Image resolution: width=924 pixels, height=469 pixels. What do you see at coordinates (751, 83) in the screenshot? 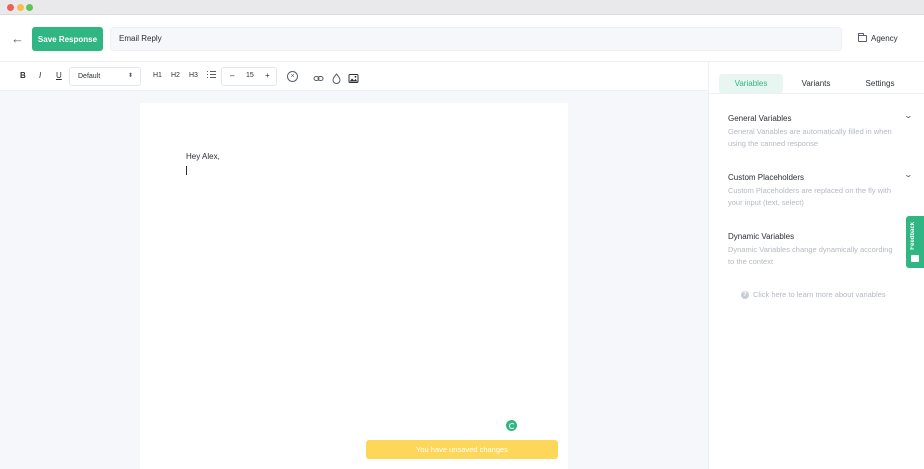
I see `tab-variables: Variables` at bounding box center [751, 83].